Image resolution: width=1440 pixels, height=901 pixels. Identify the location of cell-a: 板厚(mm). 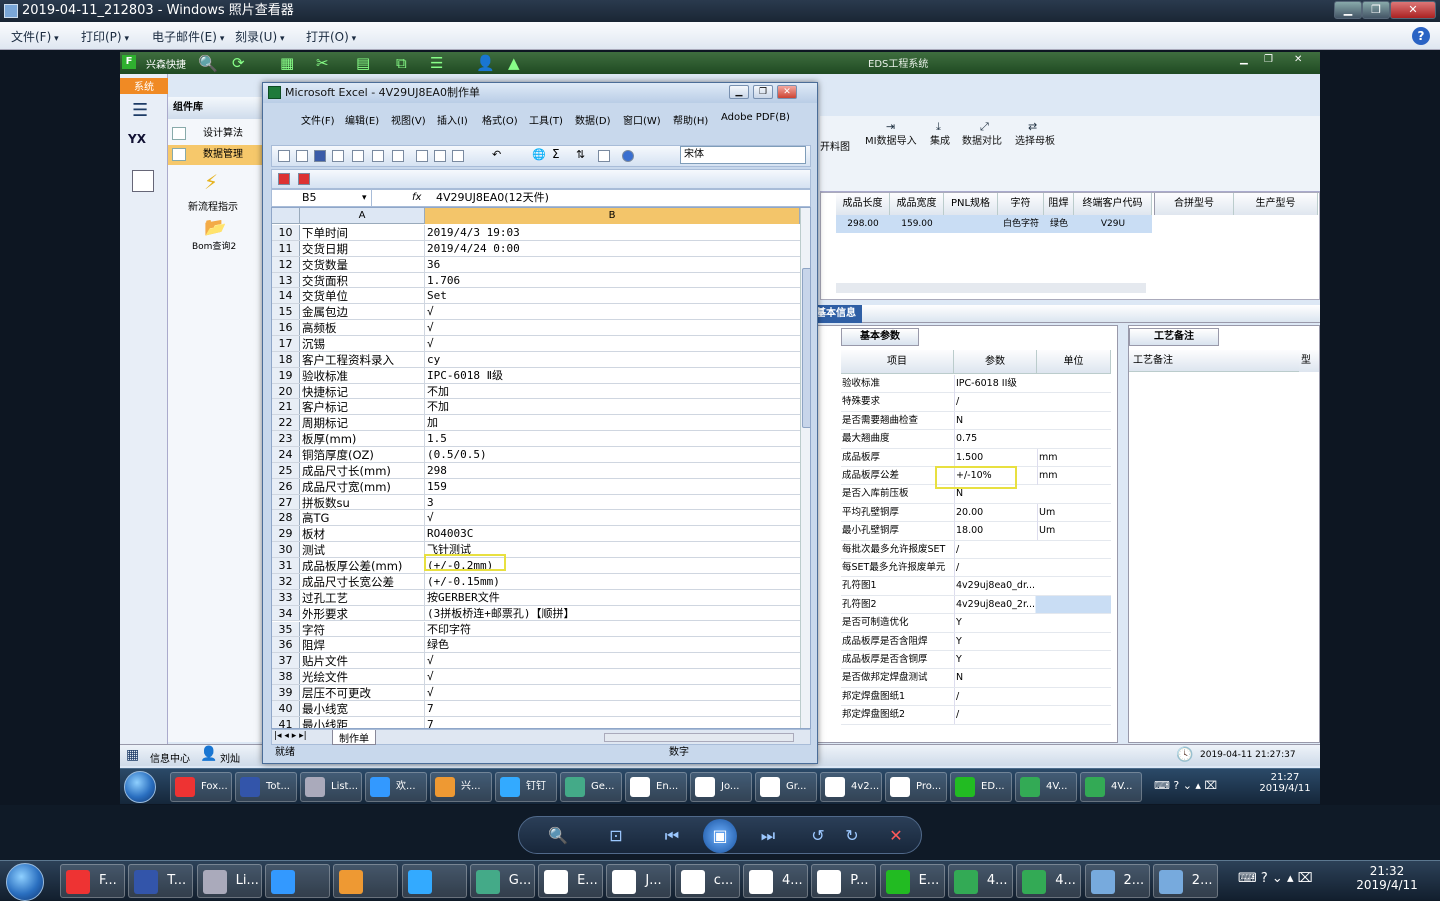
(363, 439).